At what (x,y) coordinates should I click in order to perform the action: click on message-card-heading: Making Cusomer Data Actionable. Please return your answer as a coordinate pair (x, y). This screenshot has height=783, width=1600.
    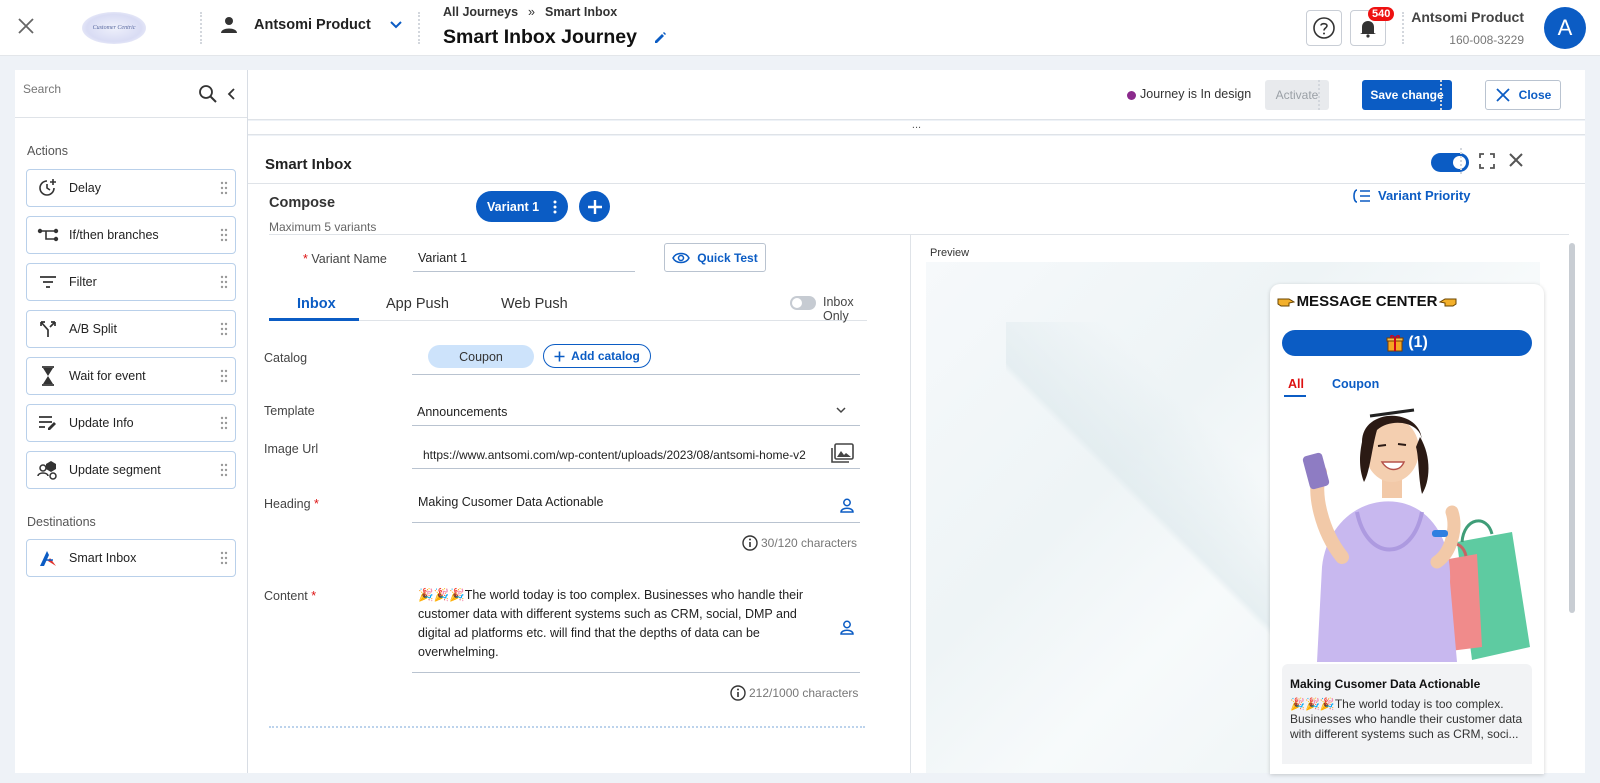
    Looking at the image, I should click on (1385, 684).